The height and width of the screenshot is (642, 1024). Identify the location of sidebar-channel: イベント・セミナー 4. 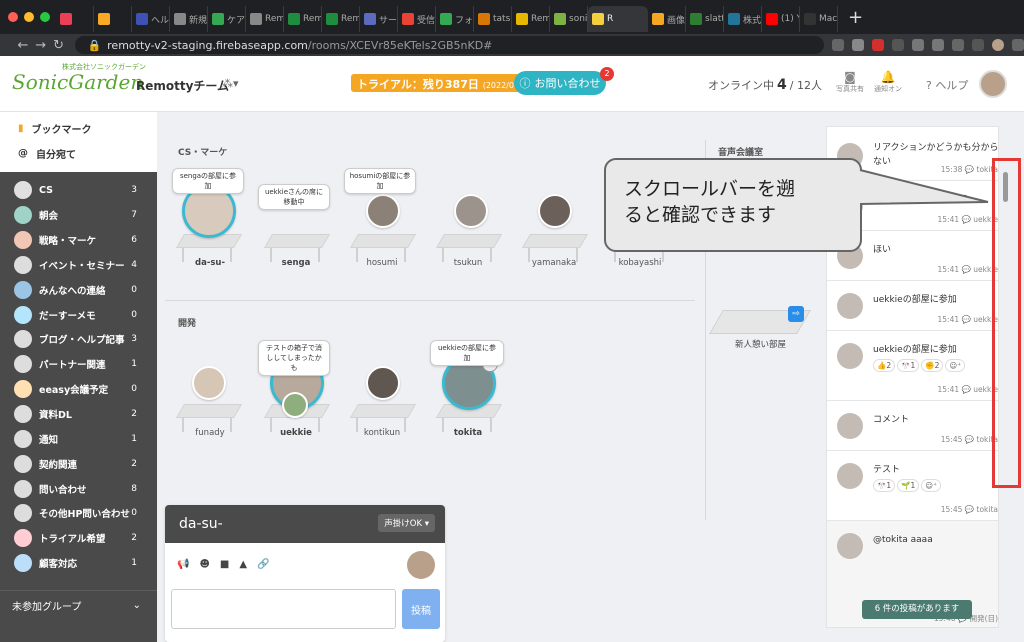
(78, 265).